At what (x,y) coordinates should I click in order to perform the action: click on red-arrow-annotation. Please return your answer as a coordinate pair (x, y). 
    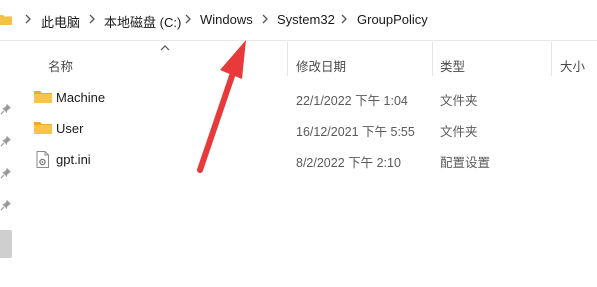
    Looking at the image, I should click on (221, 106).